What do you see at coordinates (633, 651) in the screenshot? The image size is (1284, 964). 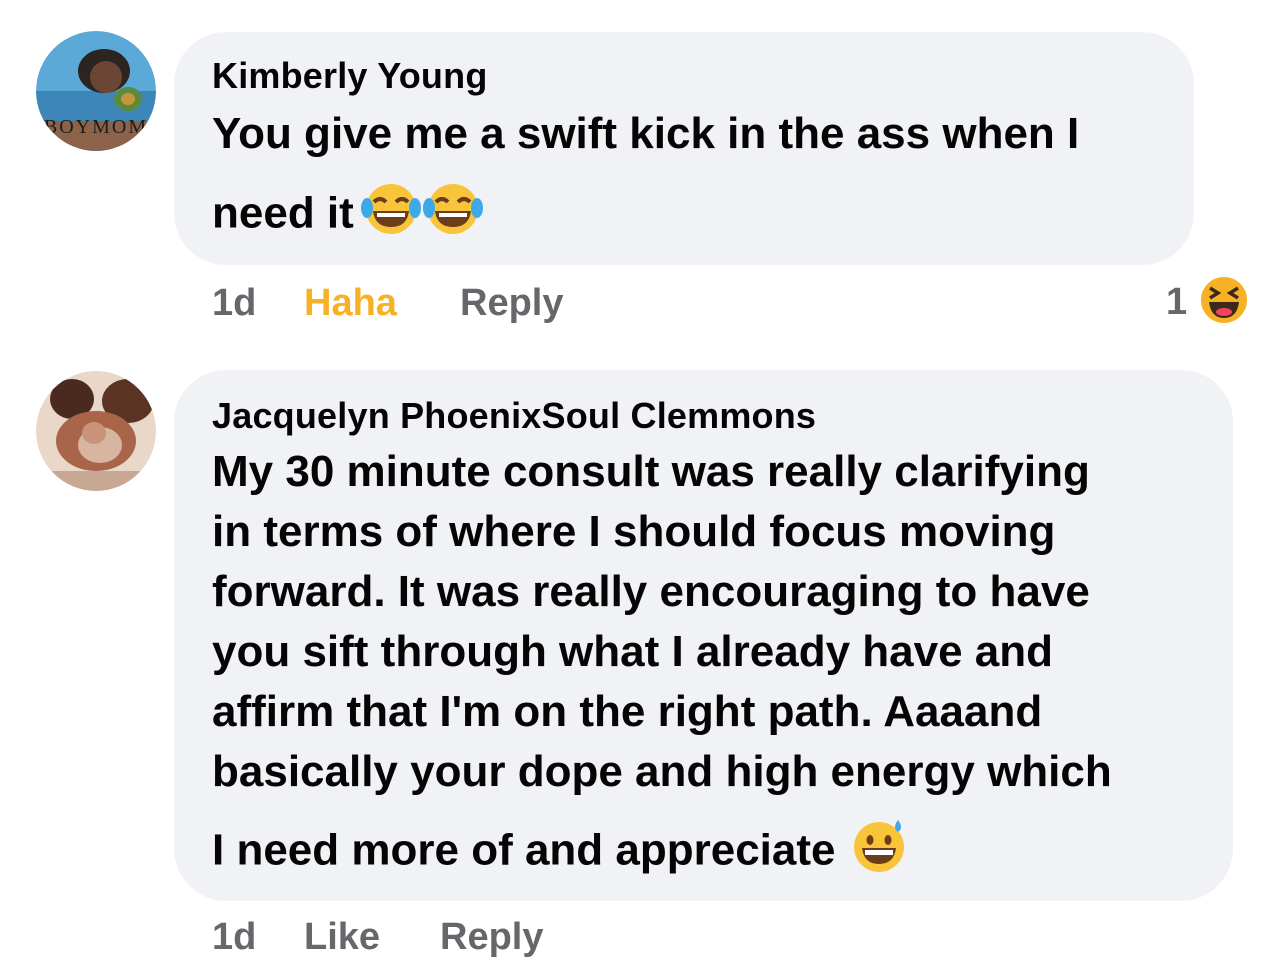 I see `comment-text-line: you sift through what I already have and` at bounding box center [633, 651].